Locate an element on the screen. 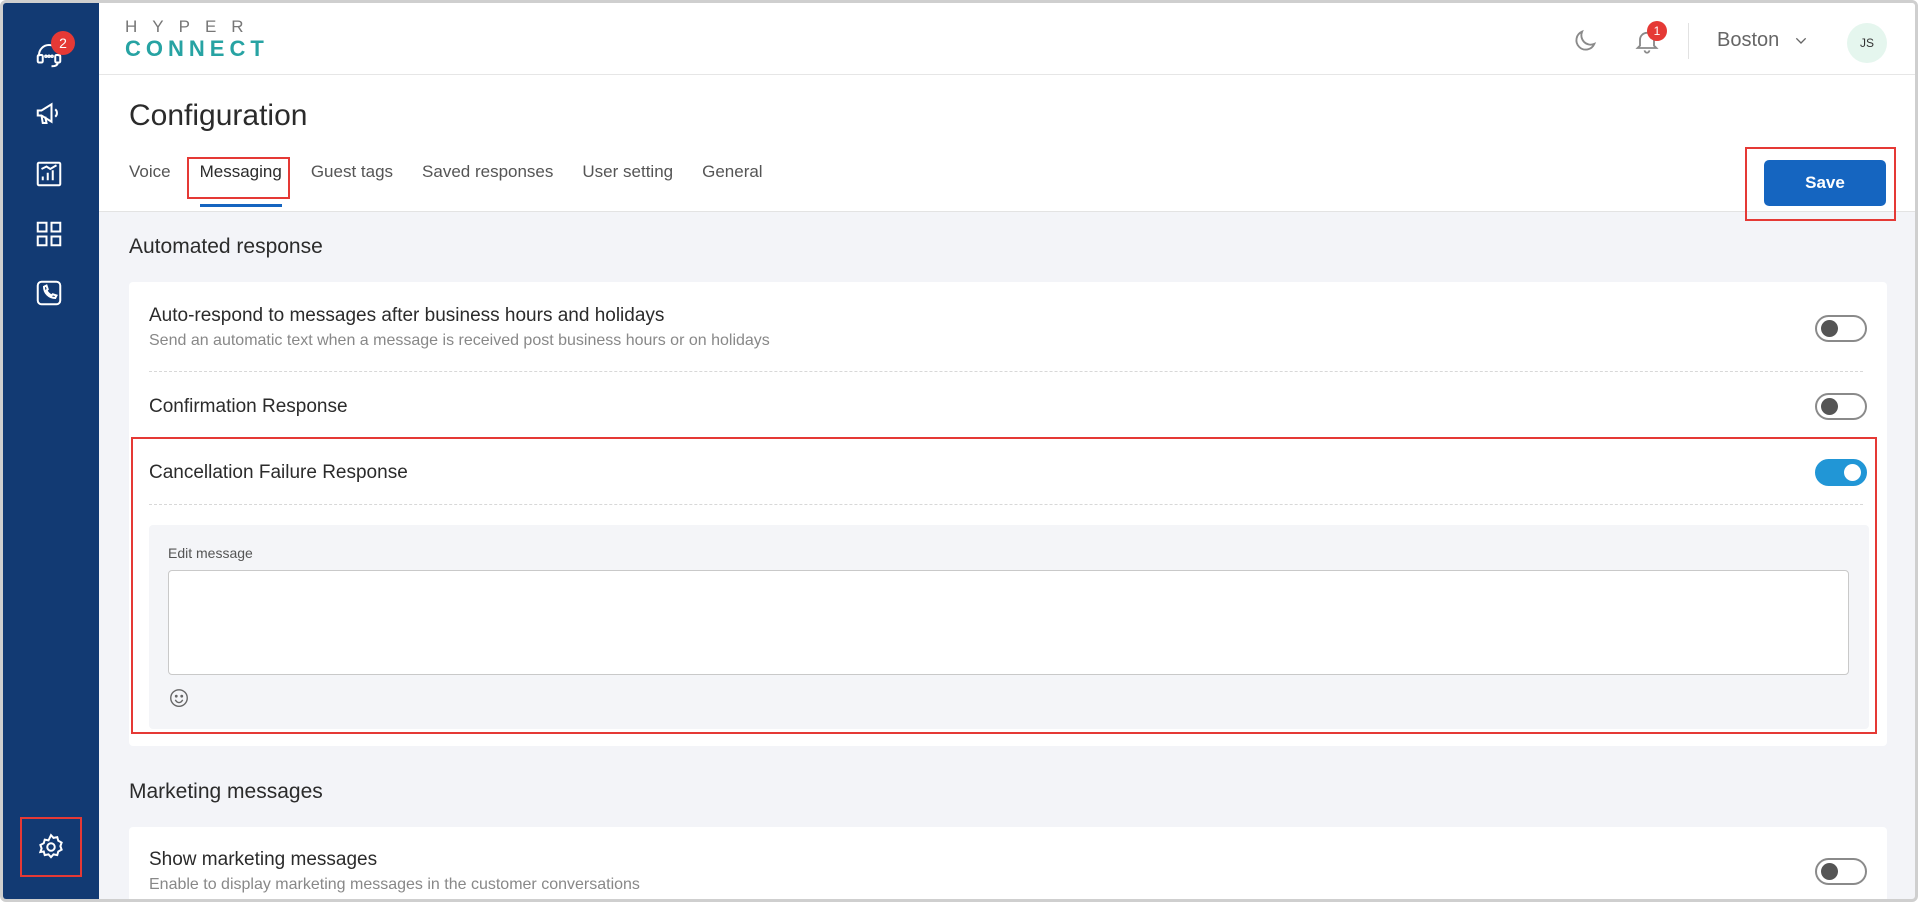  sidebar-item-settings is located at coordinates (51, 847).